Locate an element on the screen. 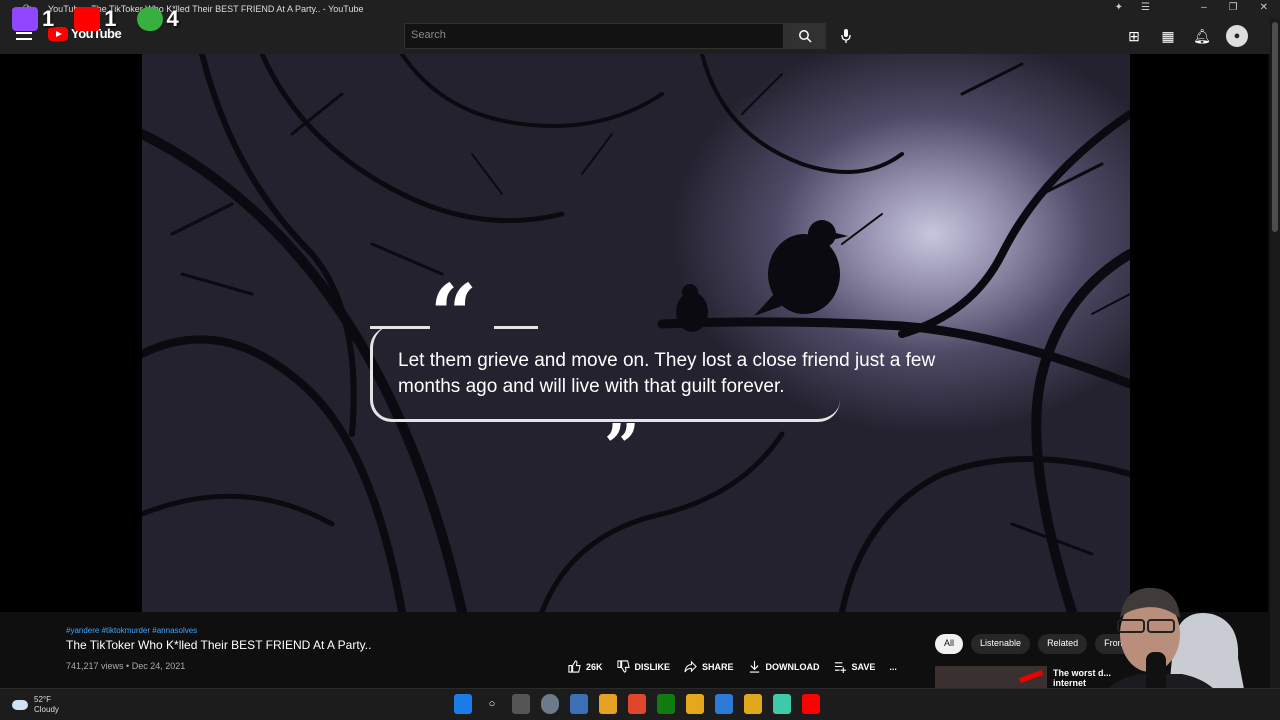 This screenshot has height=720, width=1280. apps-icon: ▦ is located at coordinates (1168, 36).